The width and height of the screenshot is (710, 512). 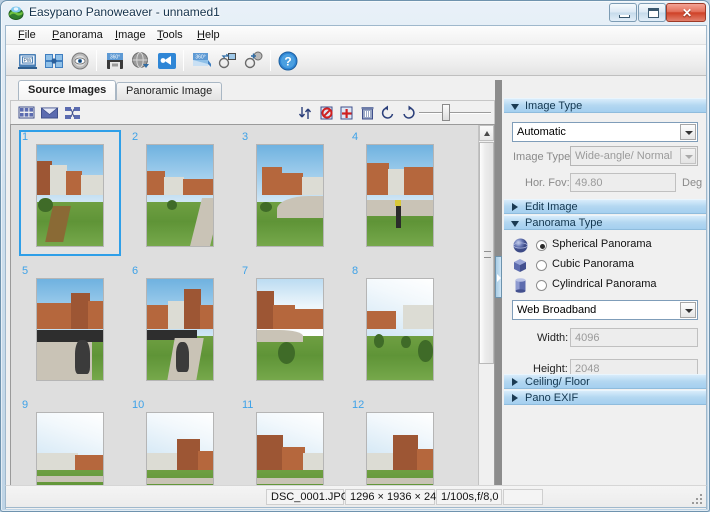 I want to click on add-hotspot-icon, so click(x=254, y=61).